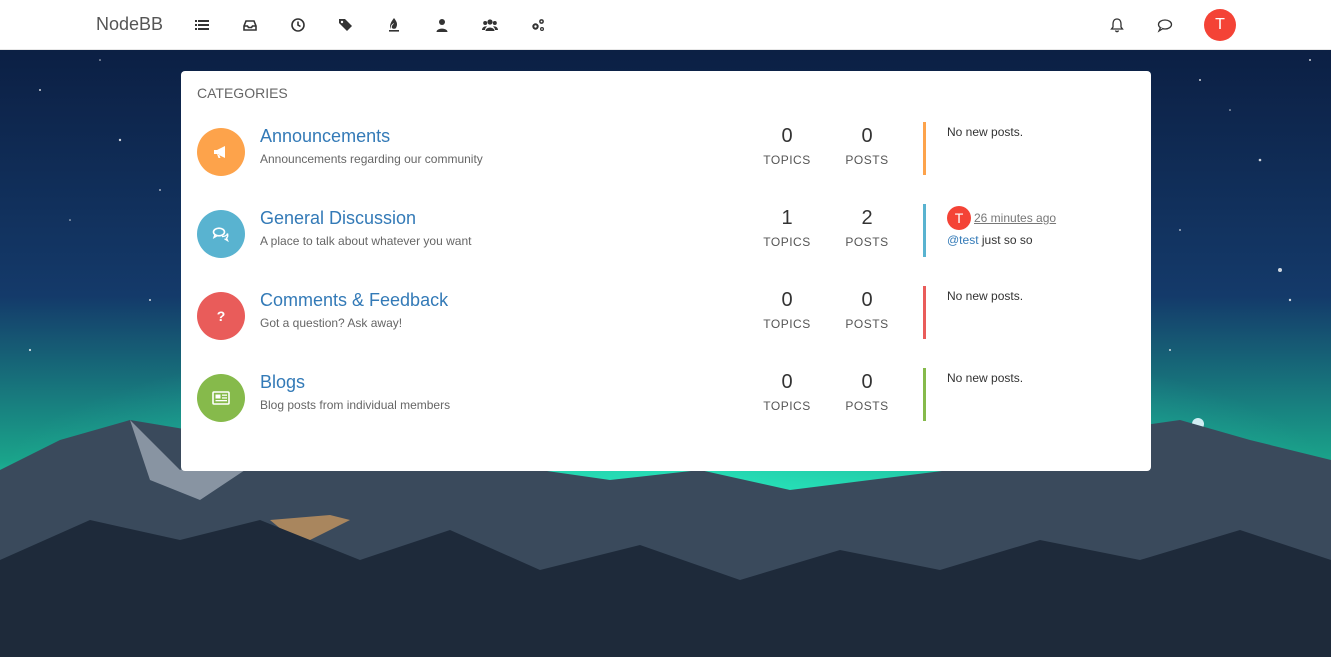  Describe the element at coordinates (221, 152) in the screenshot. I see `bullhorn-icon` at that location.